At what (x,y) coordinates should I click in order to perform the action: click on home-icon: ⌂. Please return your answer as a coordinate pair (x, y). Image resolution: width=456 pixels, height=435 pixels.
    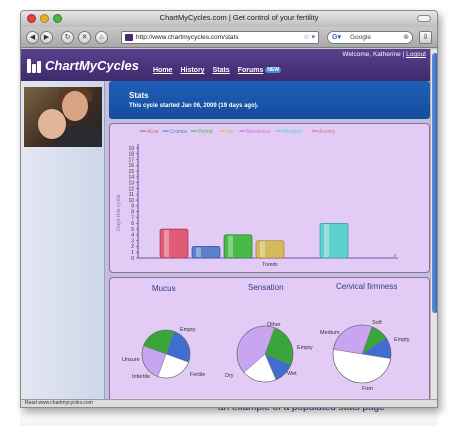
    Looking at the image, I should click on (101, 37).